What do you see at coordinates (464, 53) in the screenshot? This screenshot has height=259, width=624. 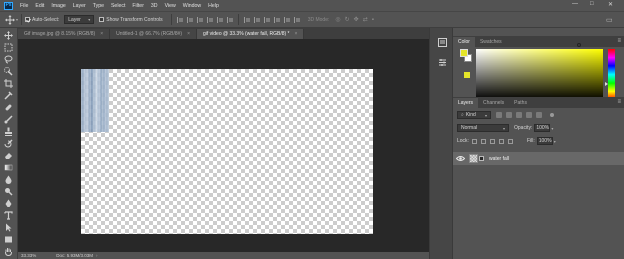 I see `foreground-color-swatch` at bounding box center [464, 53].